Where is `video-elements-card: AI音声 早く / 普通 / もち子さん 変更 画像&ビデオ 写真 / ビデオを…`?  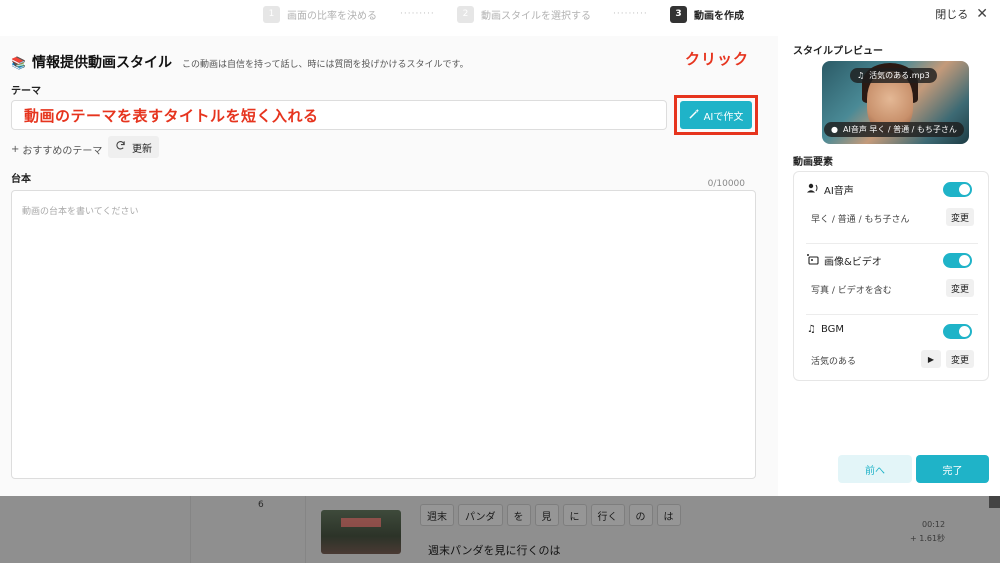
video-elements-card: AI音声 早く / 普通 / もち子さん 変更 画像&ビデオ 写真 / ビデオを… is located at coordinates (891, 276).